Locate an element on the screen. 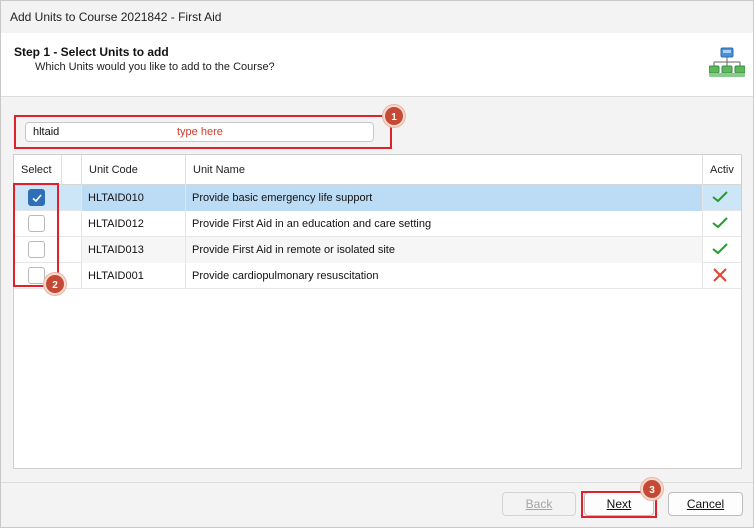  unit-code-cell: HLTAID013 is located at coordinates (134, 250).